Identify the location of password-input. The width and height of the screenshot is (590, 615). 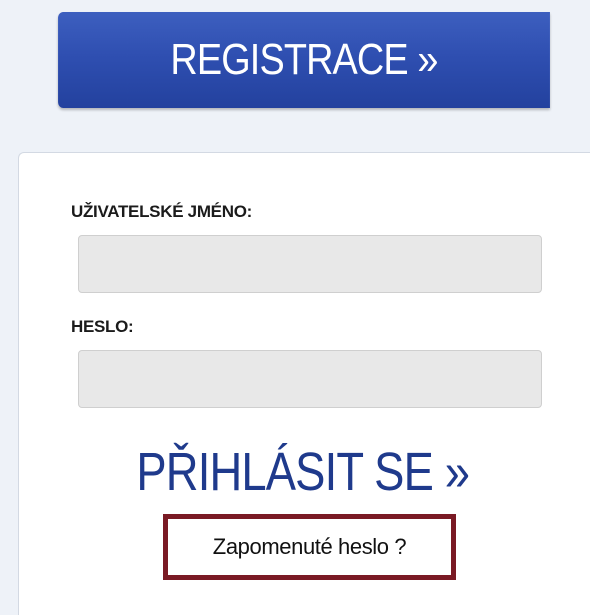
(310, 379).